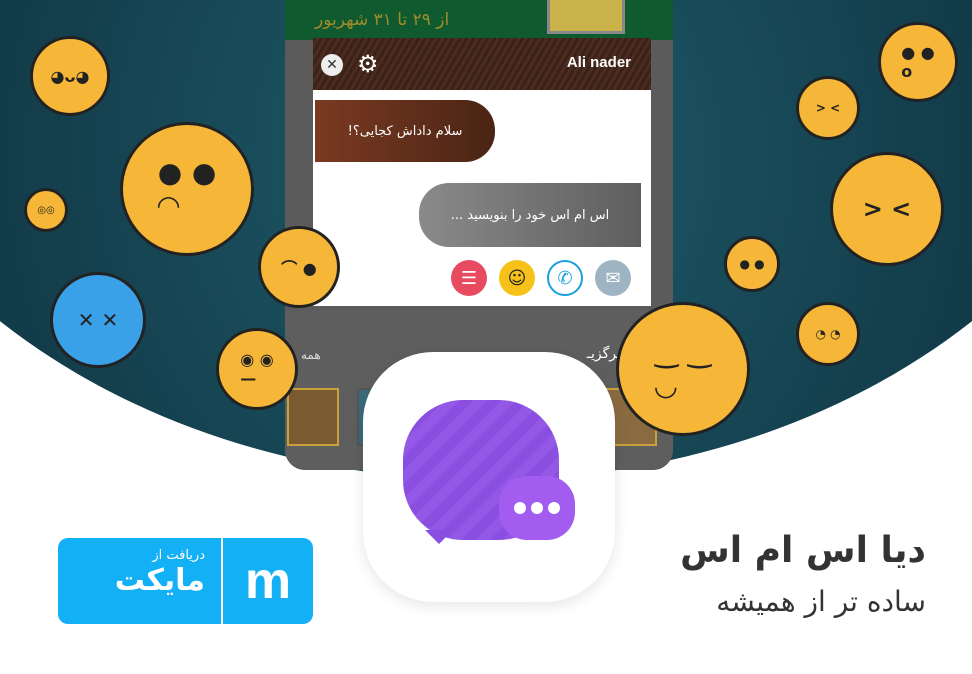  What do you see at coordinates (382, 20) in the screenshot?
I see `banner-text: از ۲۹ تا ۳۱ شهریور` at bounding box center [382, 20].